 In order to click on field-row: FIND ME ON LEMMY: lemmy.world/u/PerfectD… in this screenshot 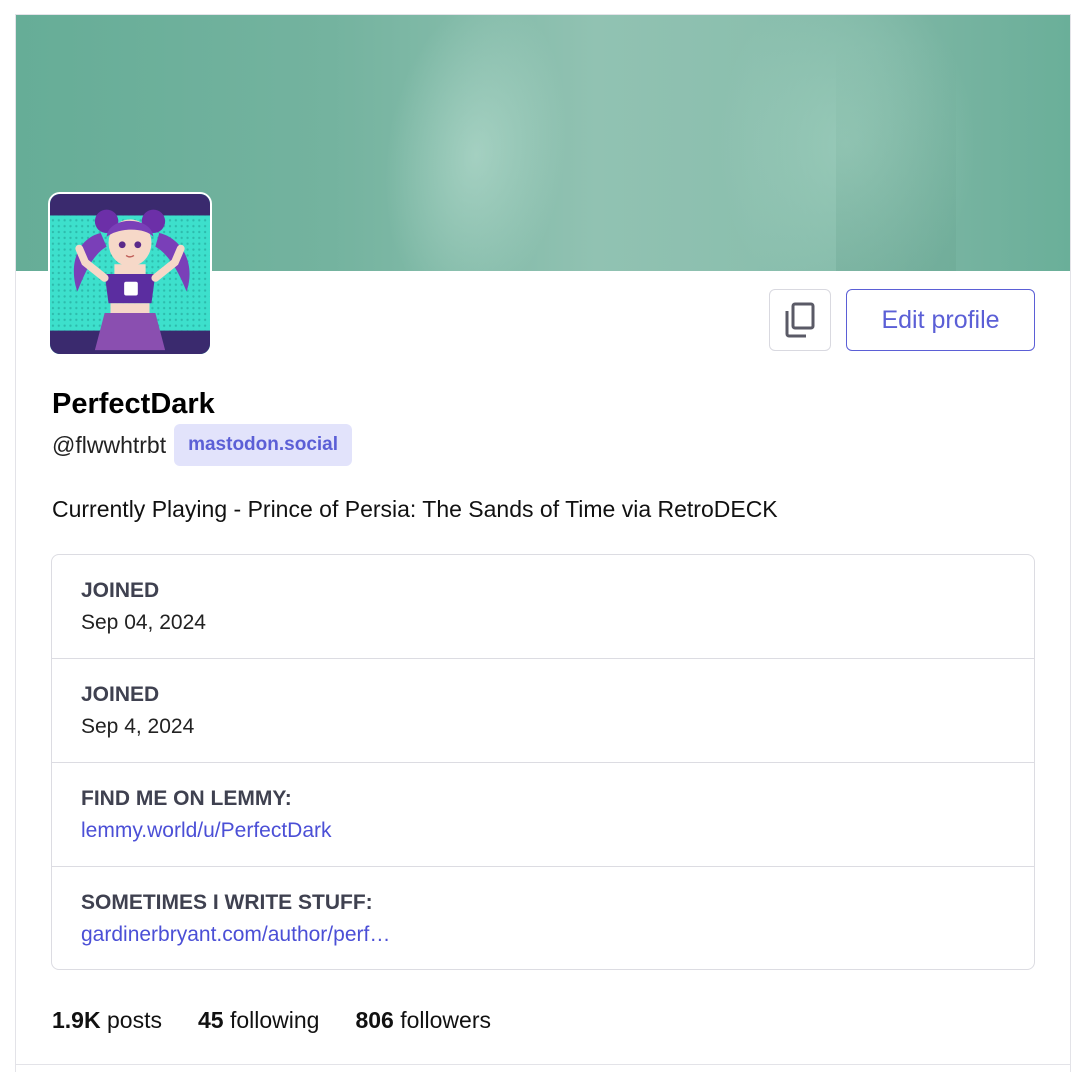, I will do `click(543, 815)`.